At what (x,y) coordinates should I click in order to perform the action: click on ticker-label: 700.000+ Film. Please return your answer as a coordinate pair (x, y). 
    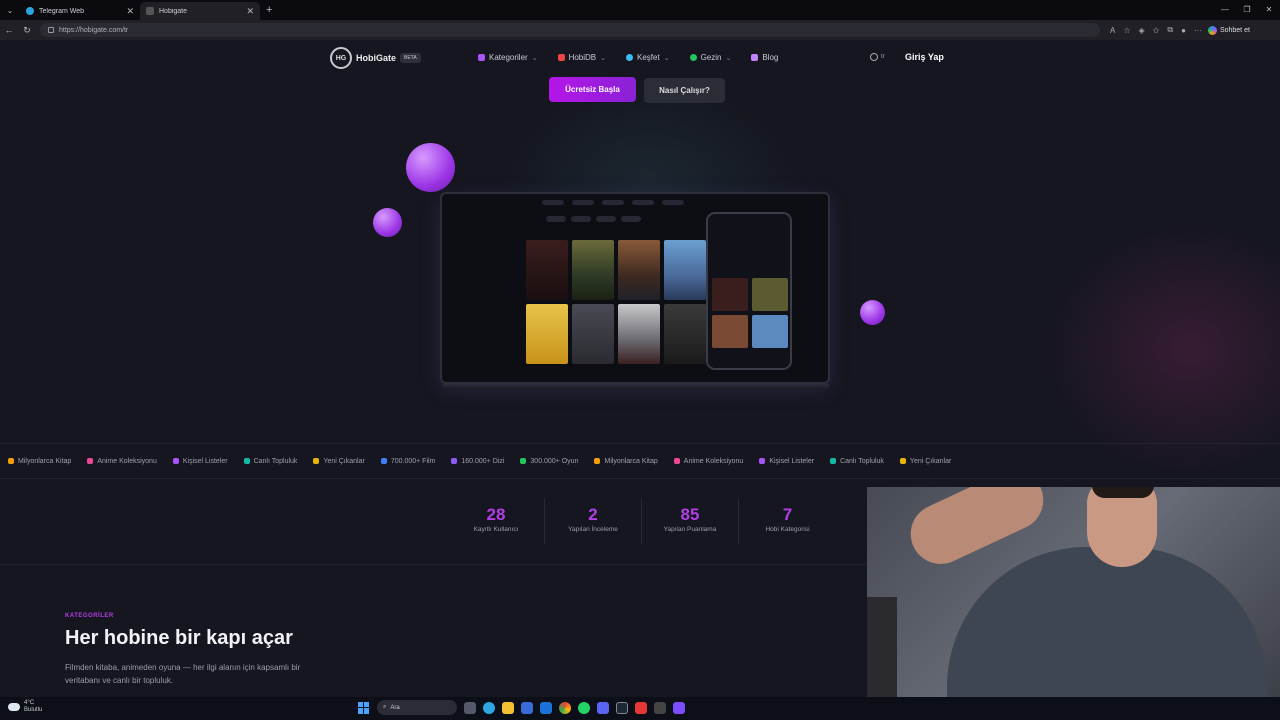
    Looking at the image, I should click on (413, 461).